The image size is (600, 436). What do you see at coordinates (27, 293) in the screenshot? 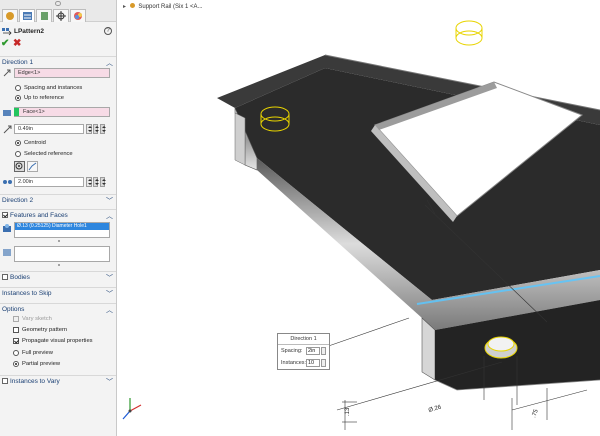
I see `instances-skip-label: Instances to Skip` at bounding box center [27, 293].